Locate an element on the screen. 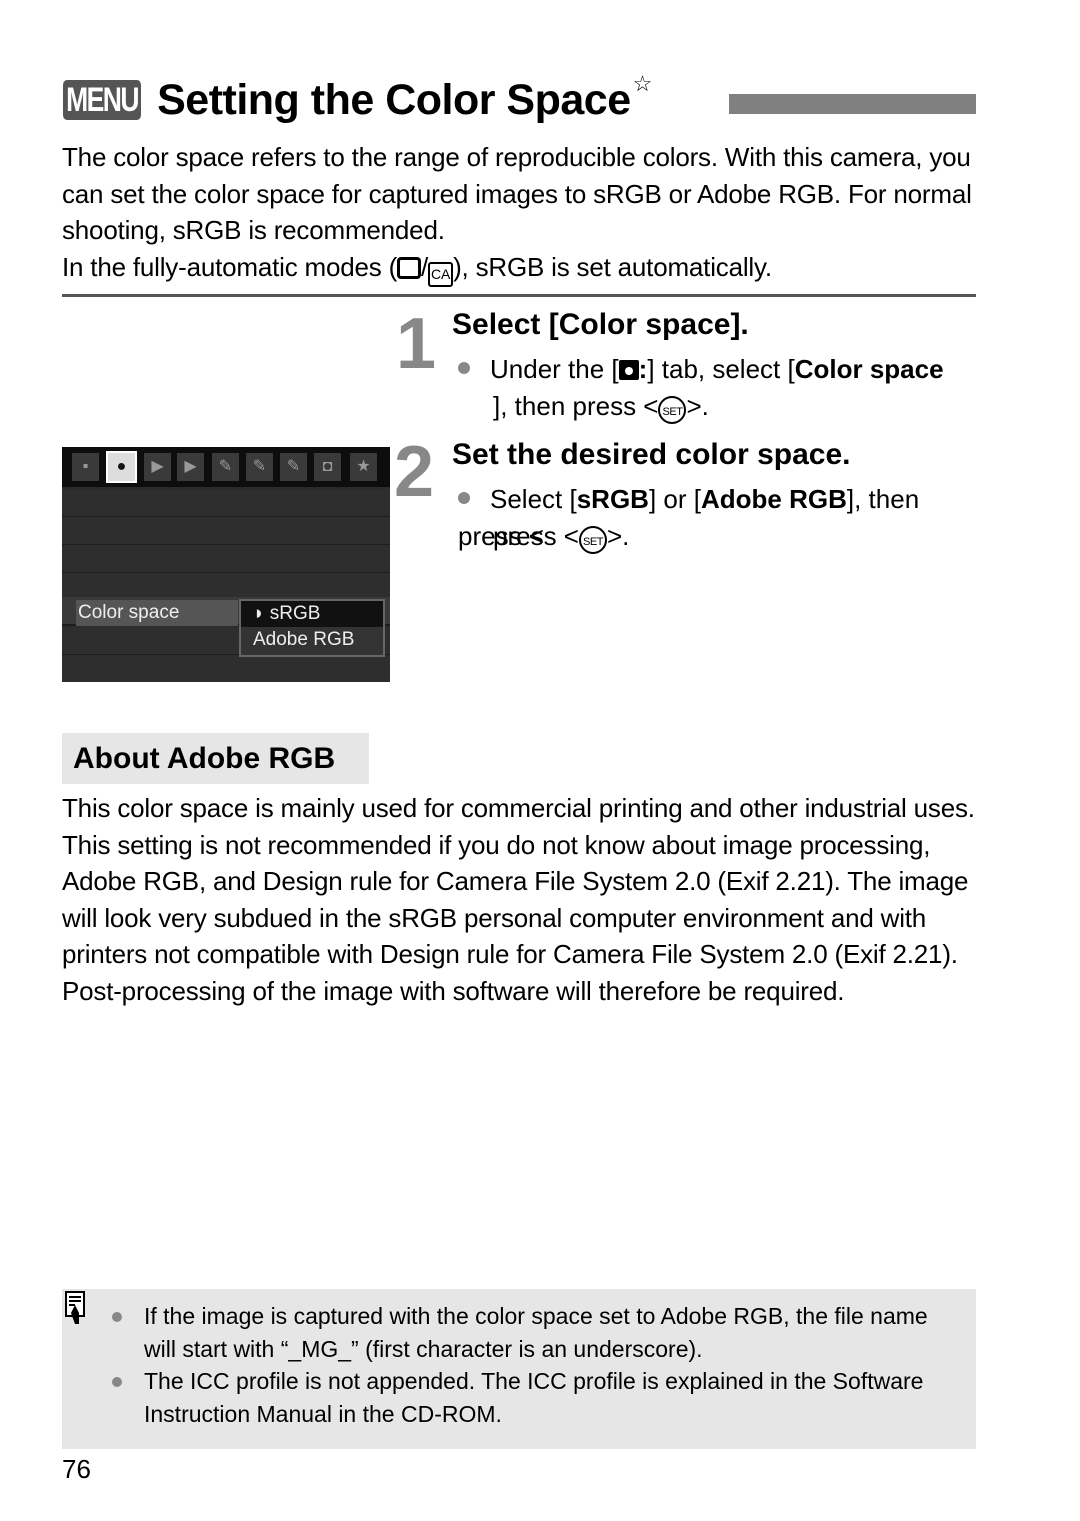 The height and width of the screenshot is (1521, 1080). step-heading: Select [Color space]. is located at coordinates (600, 324).